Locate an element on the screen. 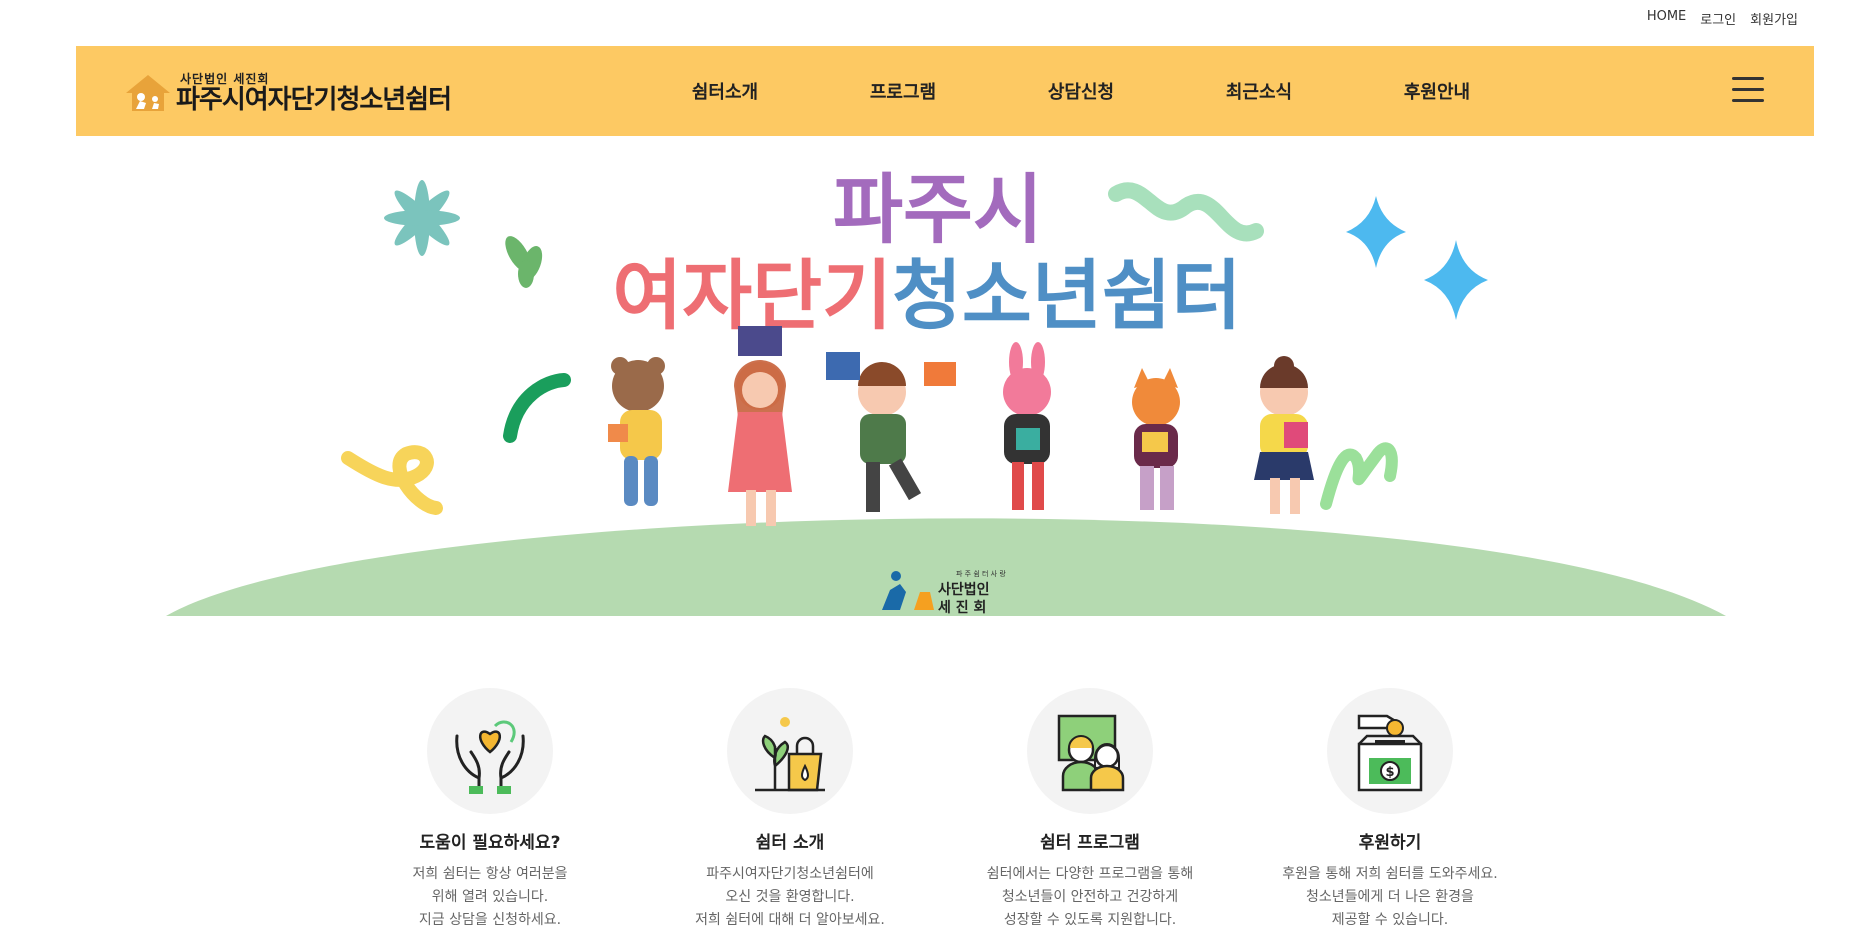  hero-badge-line1: 사단법인 is located at coordinates (964, 589).